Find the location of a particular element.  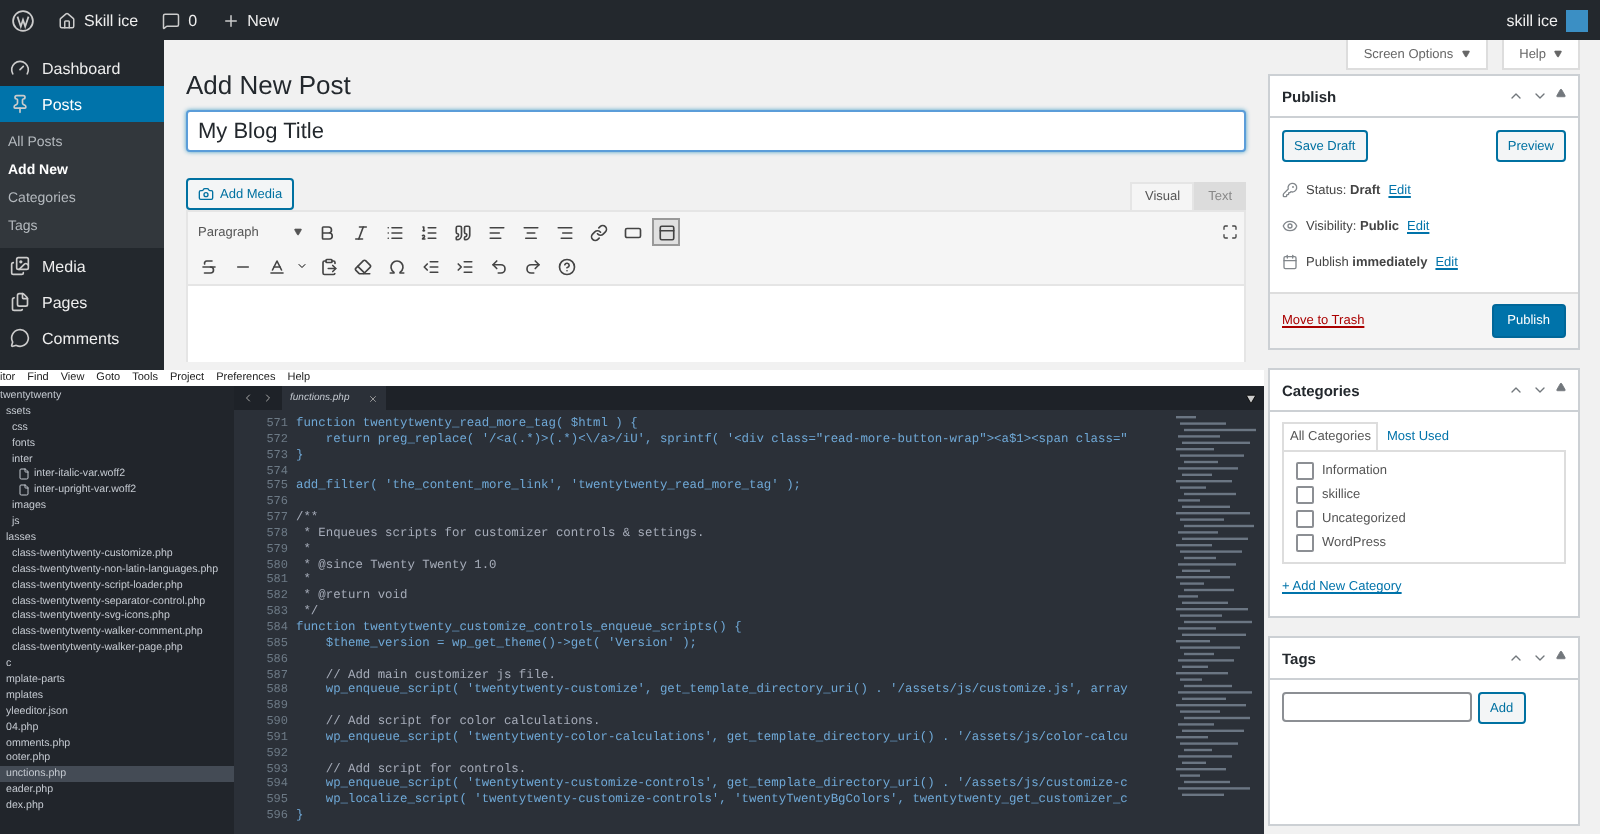

sidebar-item: Media is located at coordinates (82, 266).